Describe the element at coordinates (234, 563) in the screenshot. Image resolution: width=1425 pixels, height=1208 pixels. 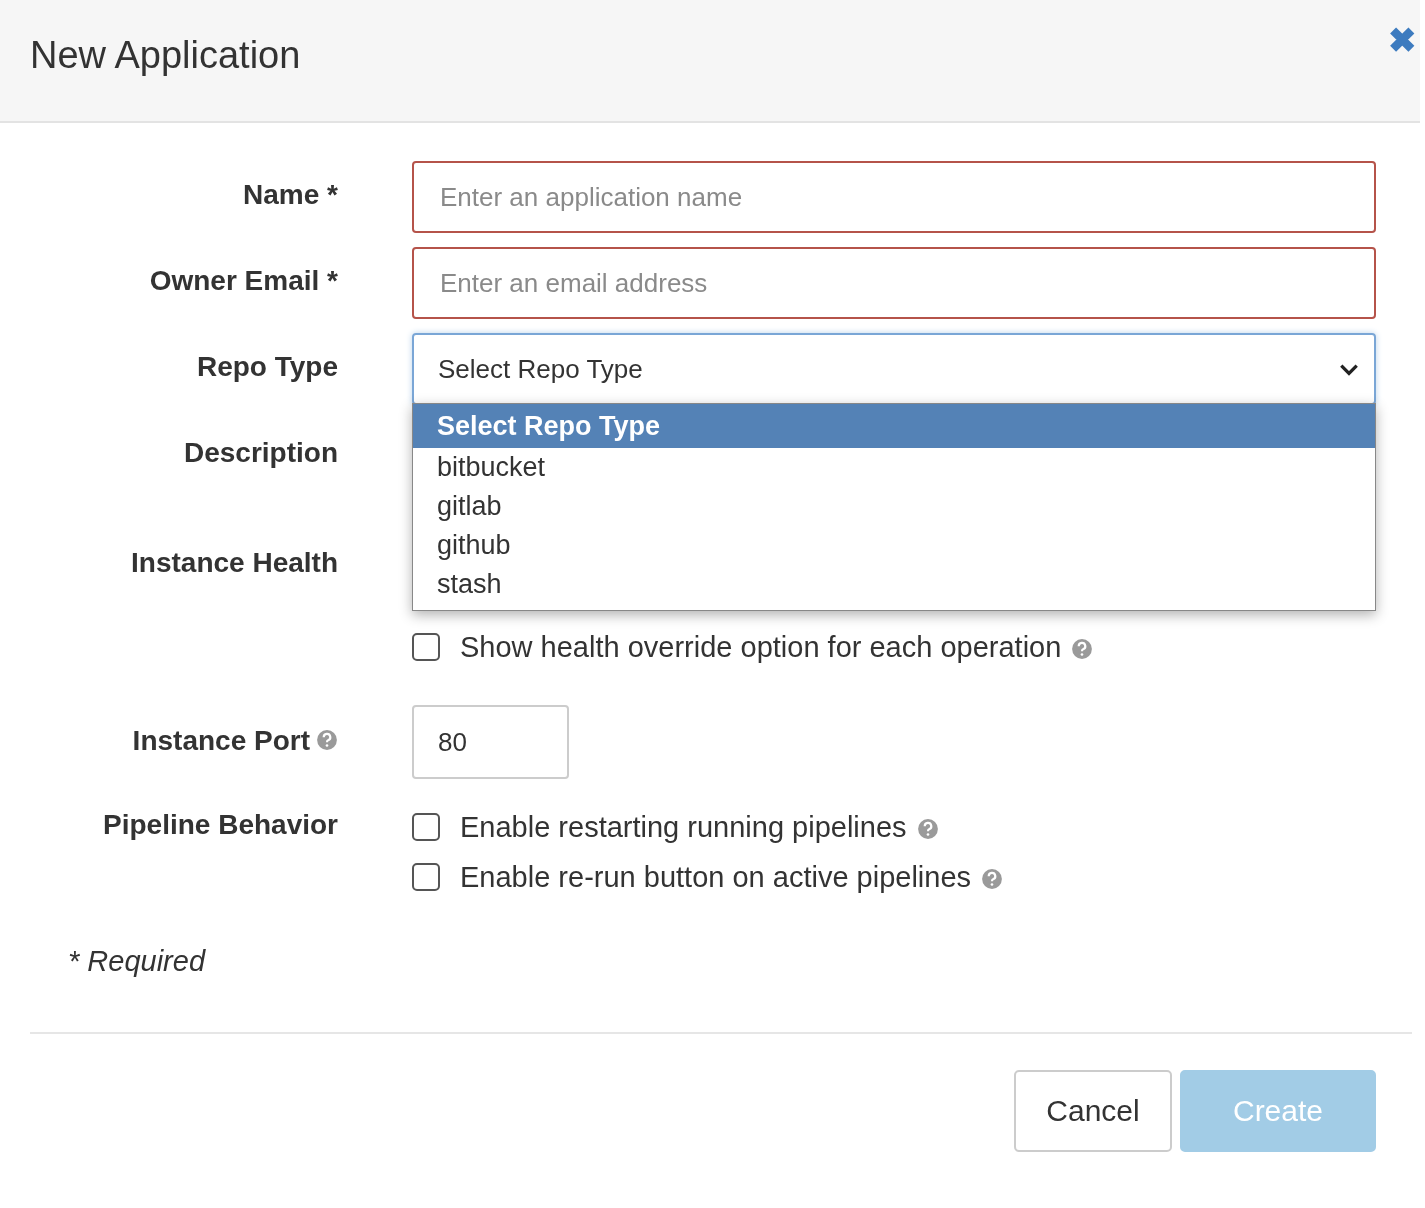
I see `field-label: Instance Health` at that location.